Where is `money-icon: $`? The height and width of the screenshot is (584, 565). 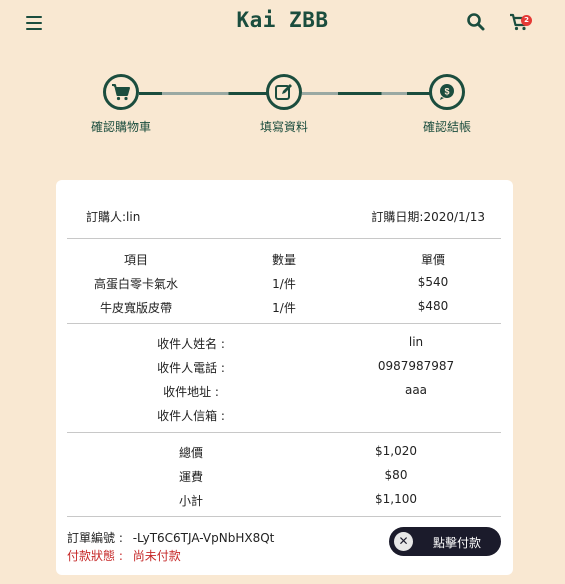 money-icon: $ is located at coordinates (447, 92).